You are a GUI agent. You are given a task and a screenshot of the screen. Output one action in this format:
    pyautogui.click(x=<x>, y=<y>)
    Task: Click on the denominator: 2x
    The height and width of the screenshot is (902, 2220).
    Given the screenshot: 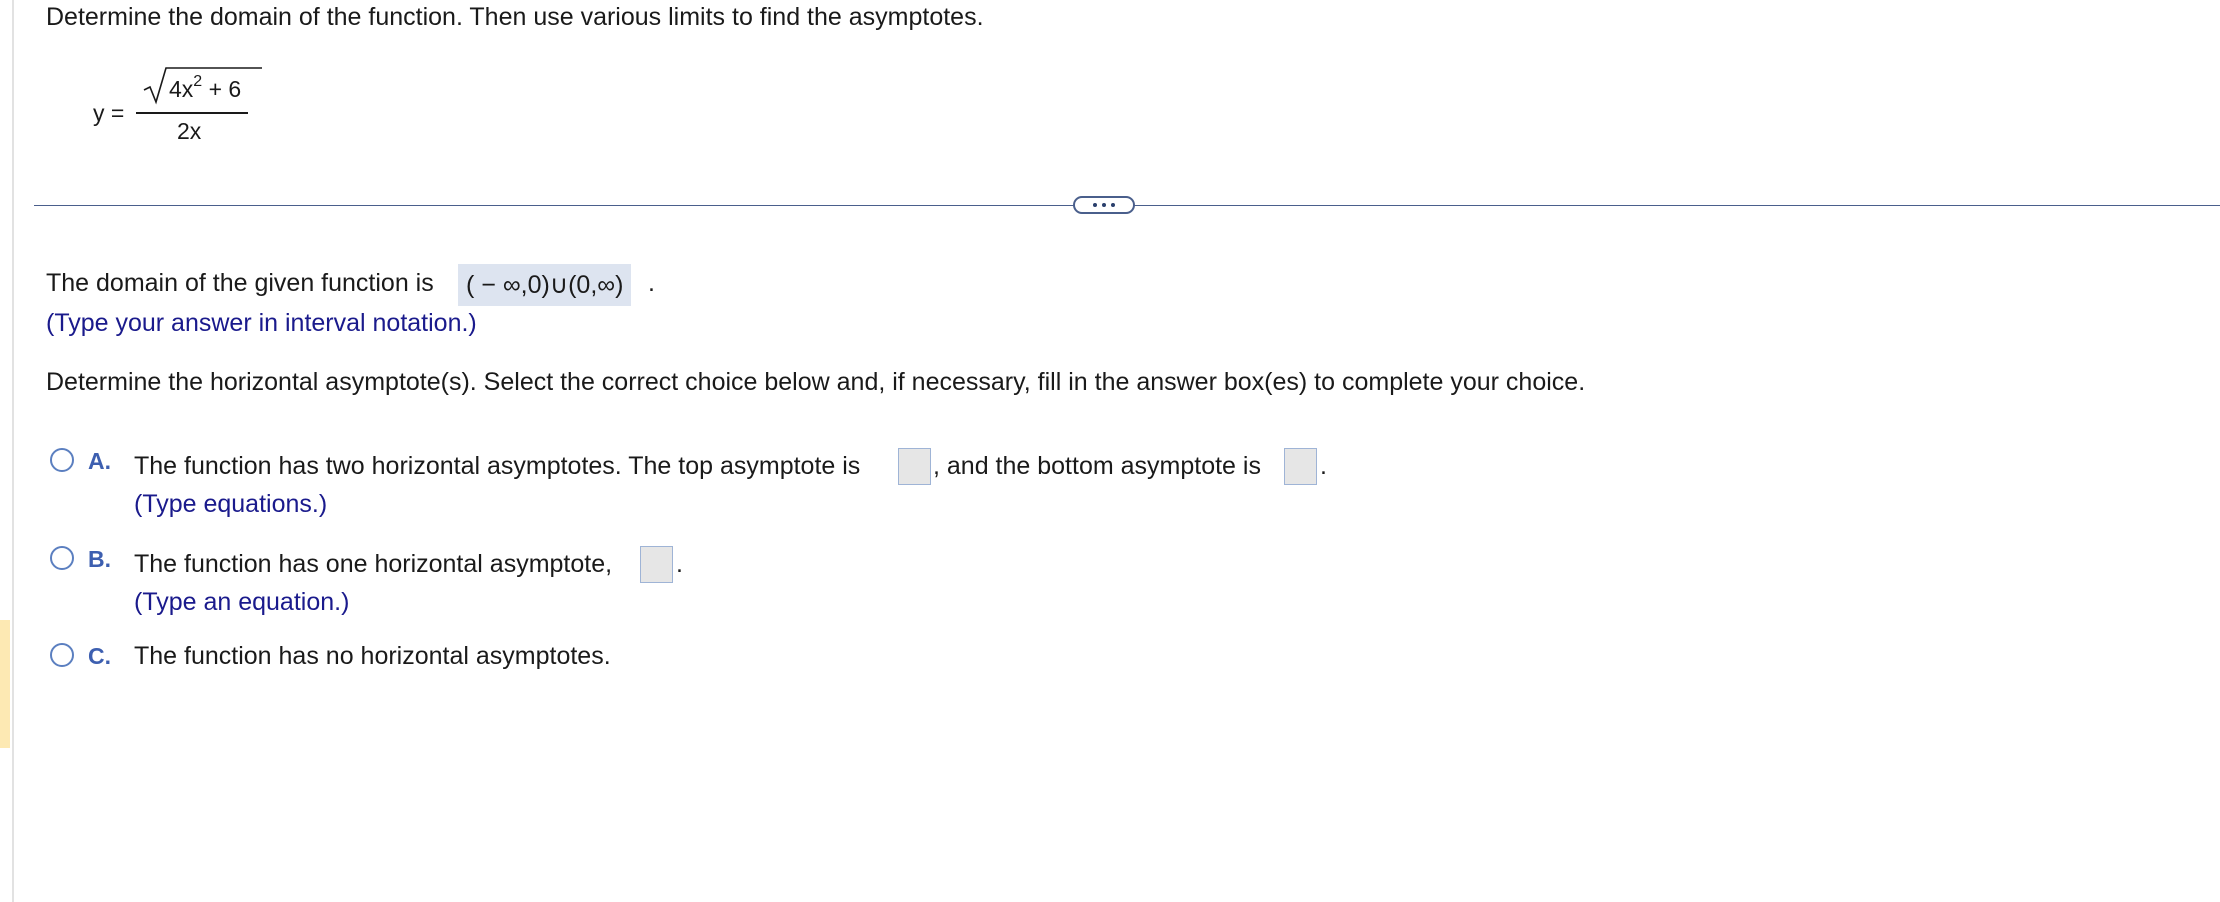 What is the action you would take?
    pyautogui.click(x=189, y=131)
    